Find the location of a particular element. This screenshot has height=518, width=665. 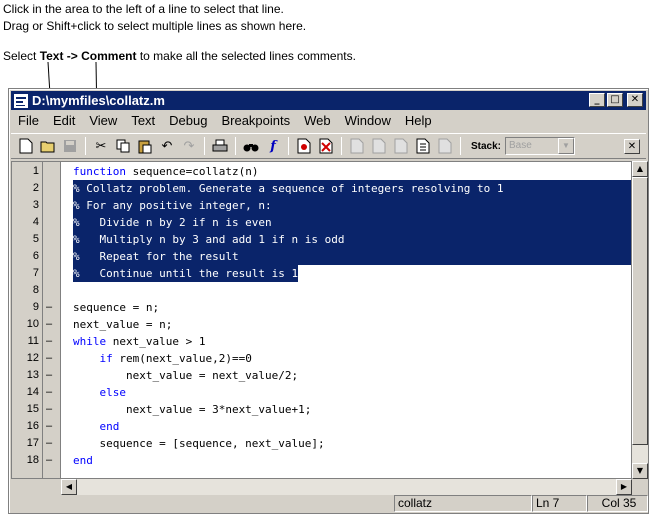

code-line: 13– next_value = next_value/2; is located at coordinates (321, 375).